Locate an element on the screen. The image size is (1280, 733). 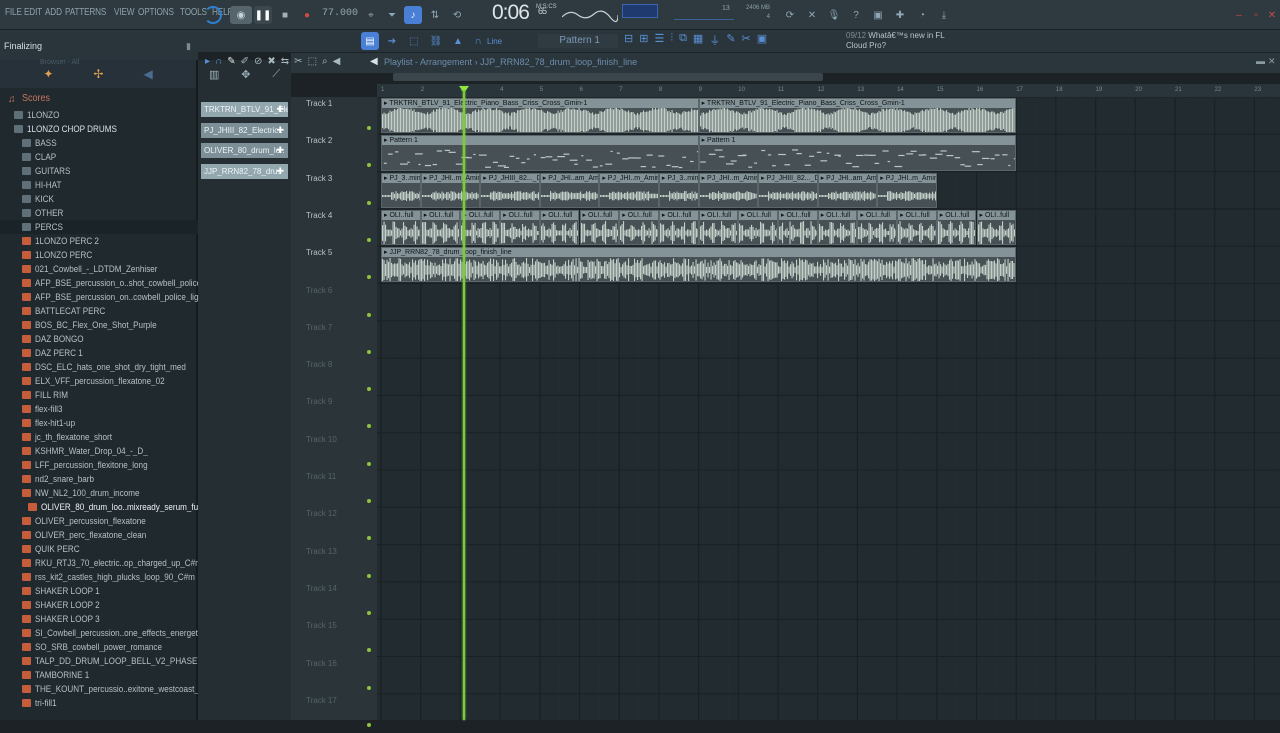
picker-move-icon: ✥ is located at coordinates (245, 74).